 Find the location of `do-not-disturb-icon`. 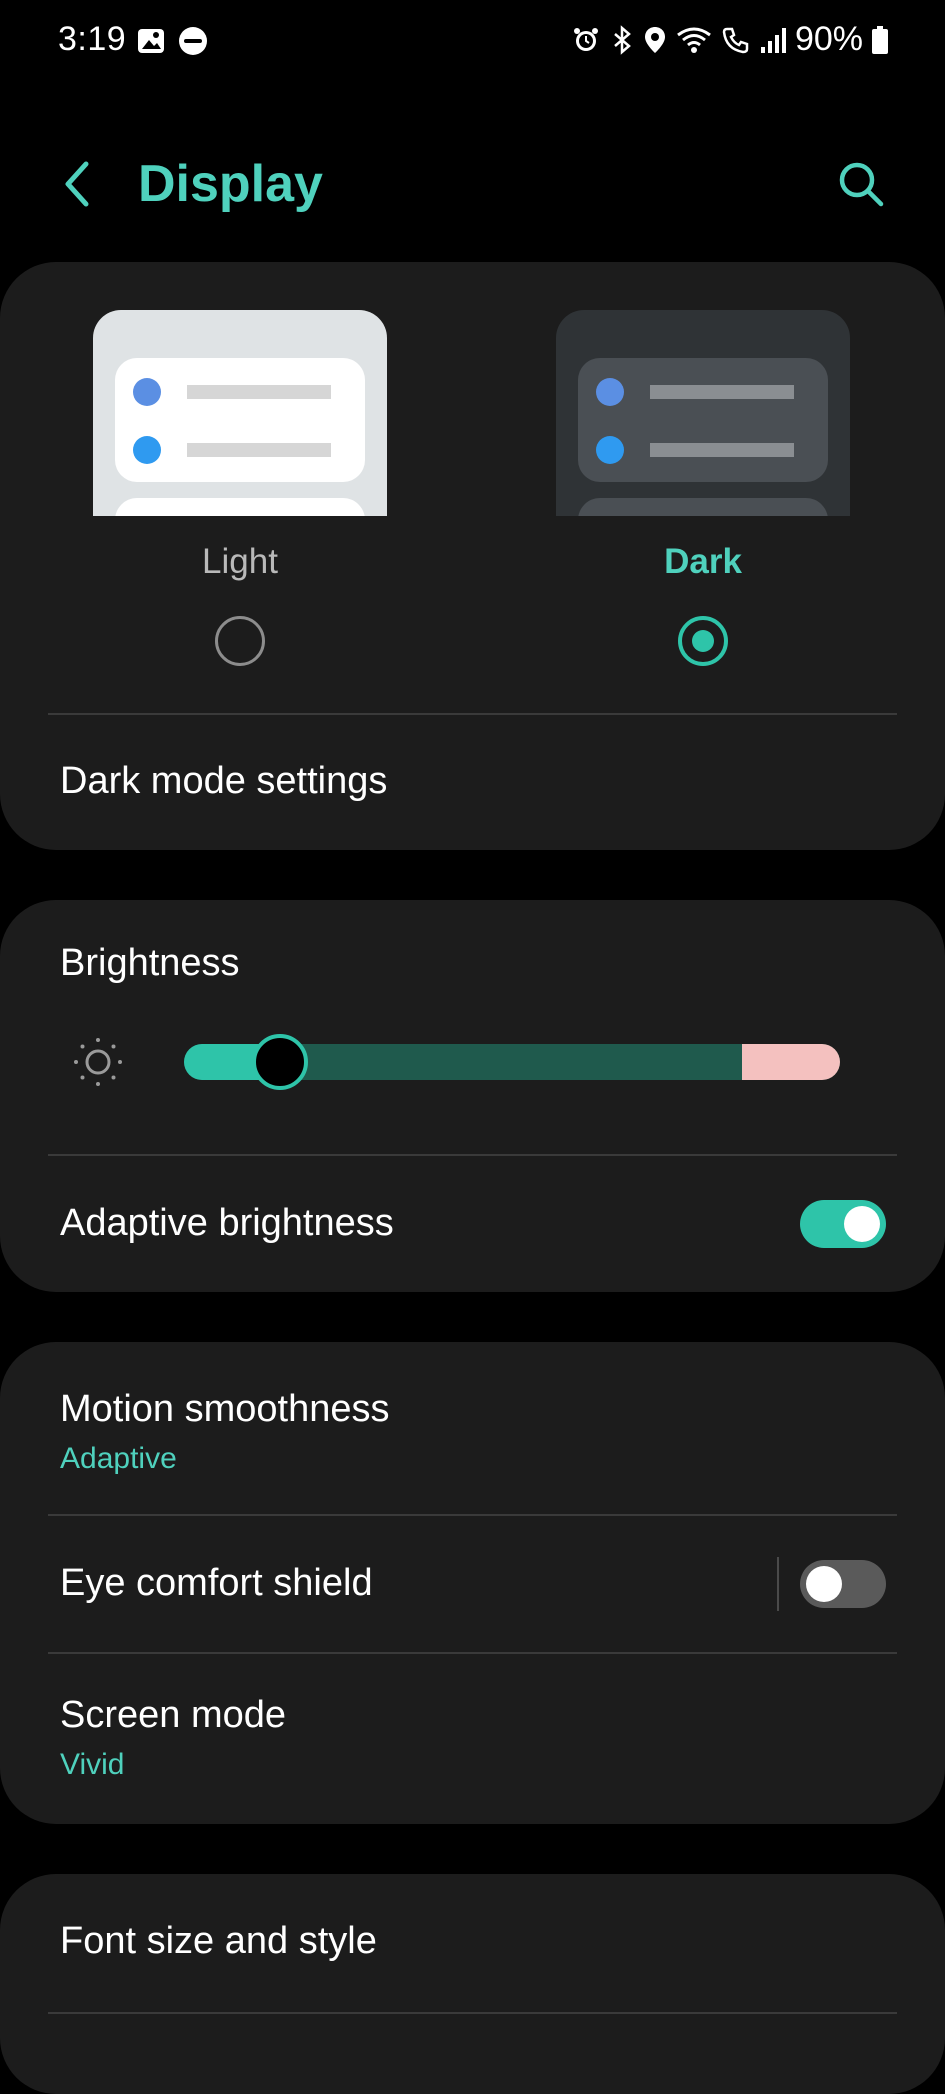

do-not-disturb-icon is located at coordinates (193, 41).